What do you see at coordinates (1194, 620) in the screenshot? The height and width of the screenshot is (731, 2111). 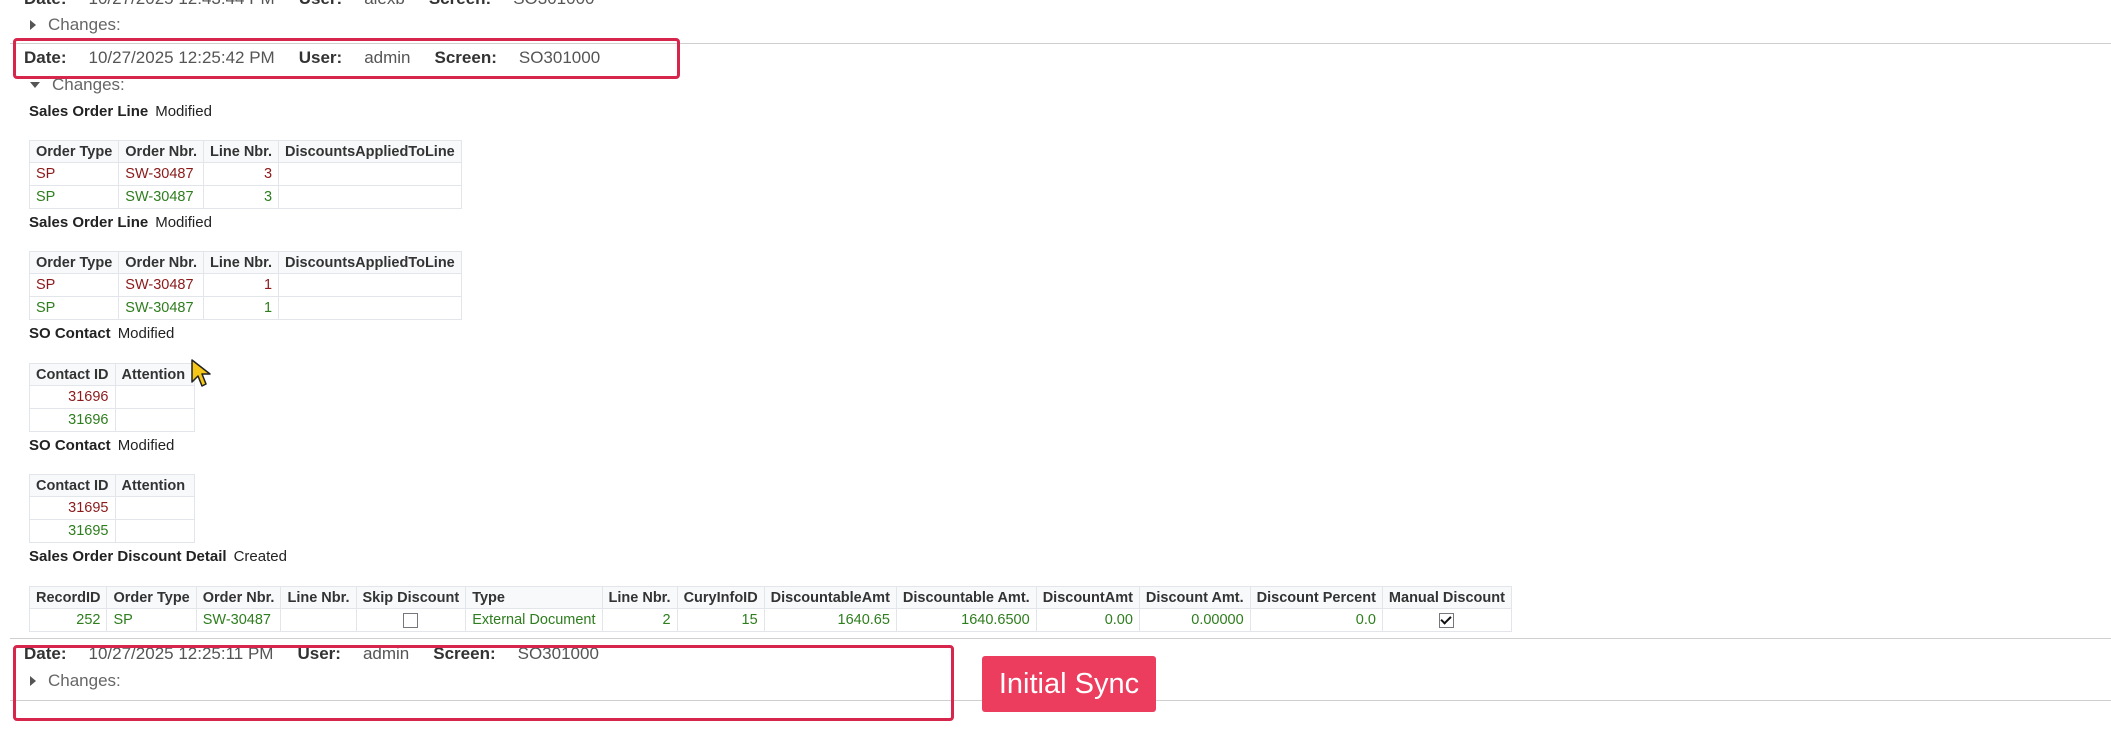 I see `cell: 0.00000` at bounding box center [1194, 620].